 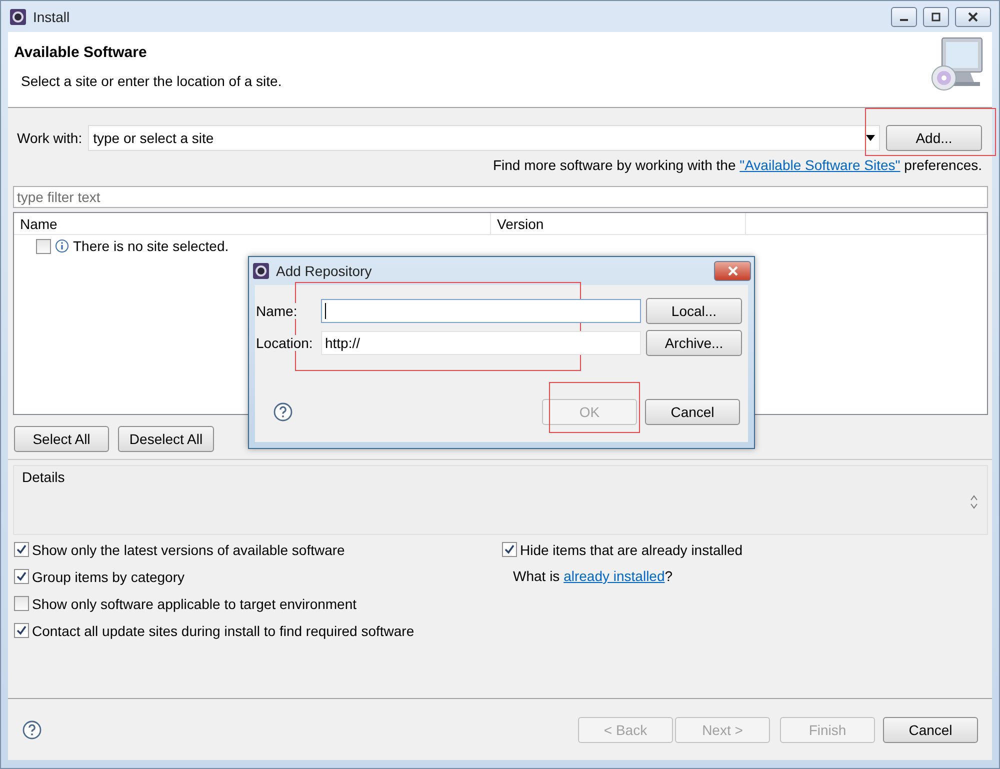 What do you see at coordinates (194, 604) in the screenshot?
I see `option-label: Show only software applicable to target environment` at bounding box center [194, 604].